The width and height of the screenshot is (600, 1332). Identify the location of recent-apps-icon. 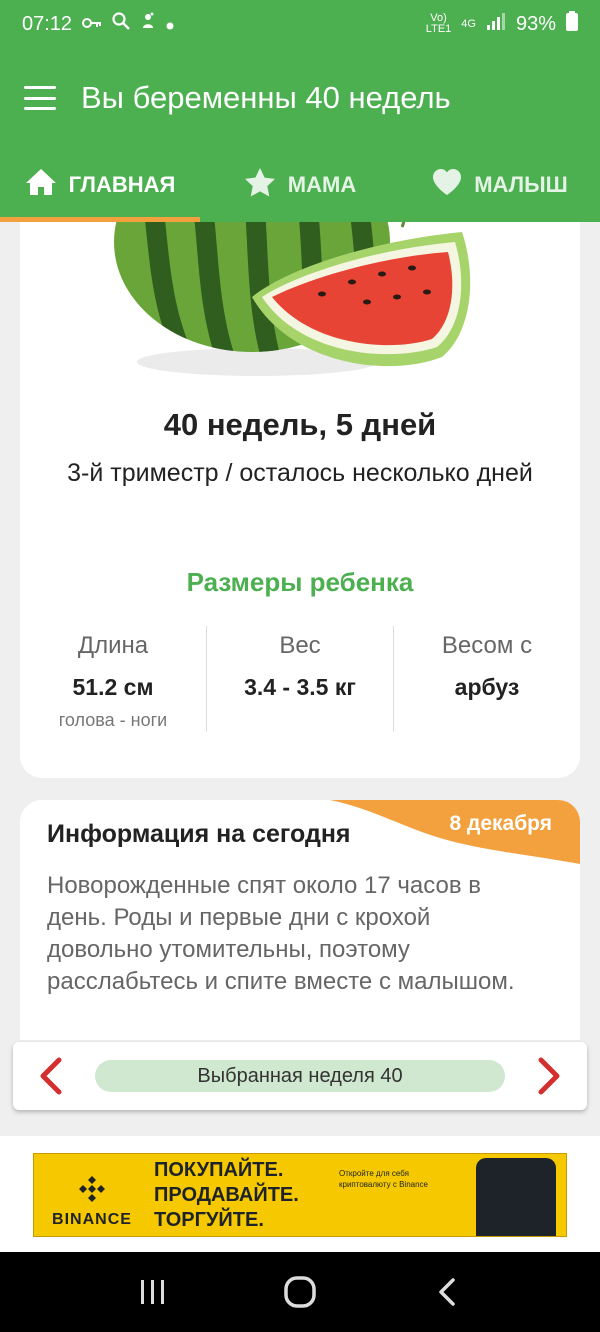
(153, 1292).